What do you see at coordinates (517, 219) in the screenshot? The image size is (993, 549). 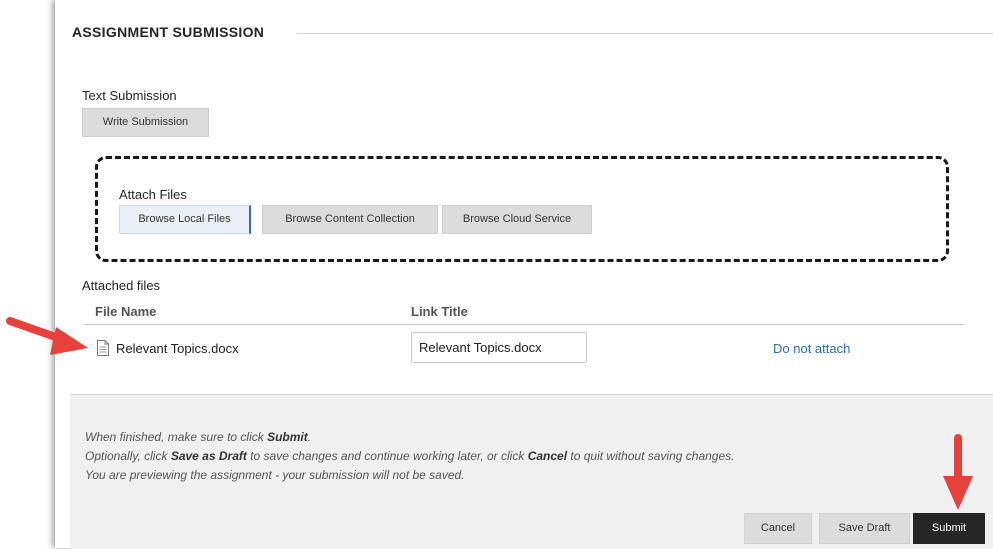 I see `browse-cloud-service-button: Browse Cloud Service` at bounding box center [517, 219].